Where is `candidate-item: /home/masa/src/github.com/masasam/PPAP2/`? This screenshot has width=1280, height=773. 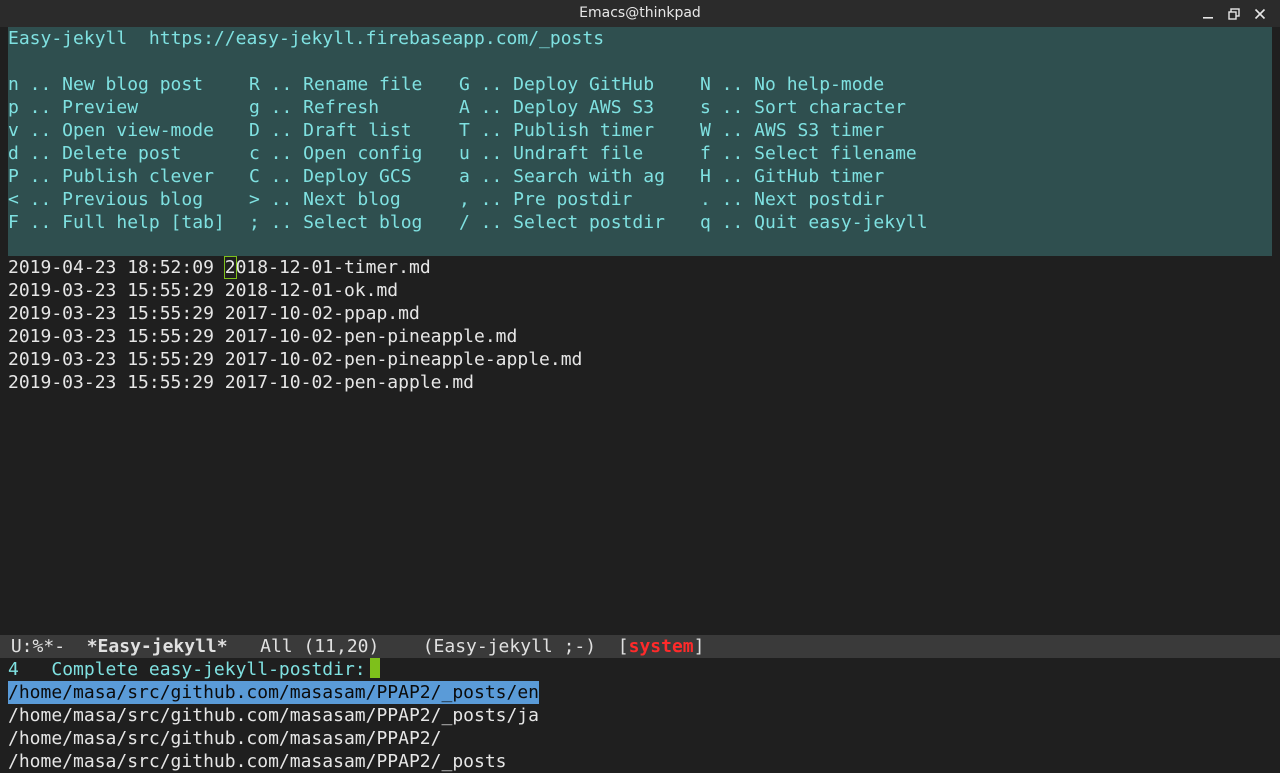 candidate-item: /home/masa/src/github.com/masasam/PPAP2/ is located at coordinates (224, 738).